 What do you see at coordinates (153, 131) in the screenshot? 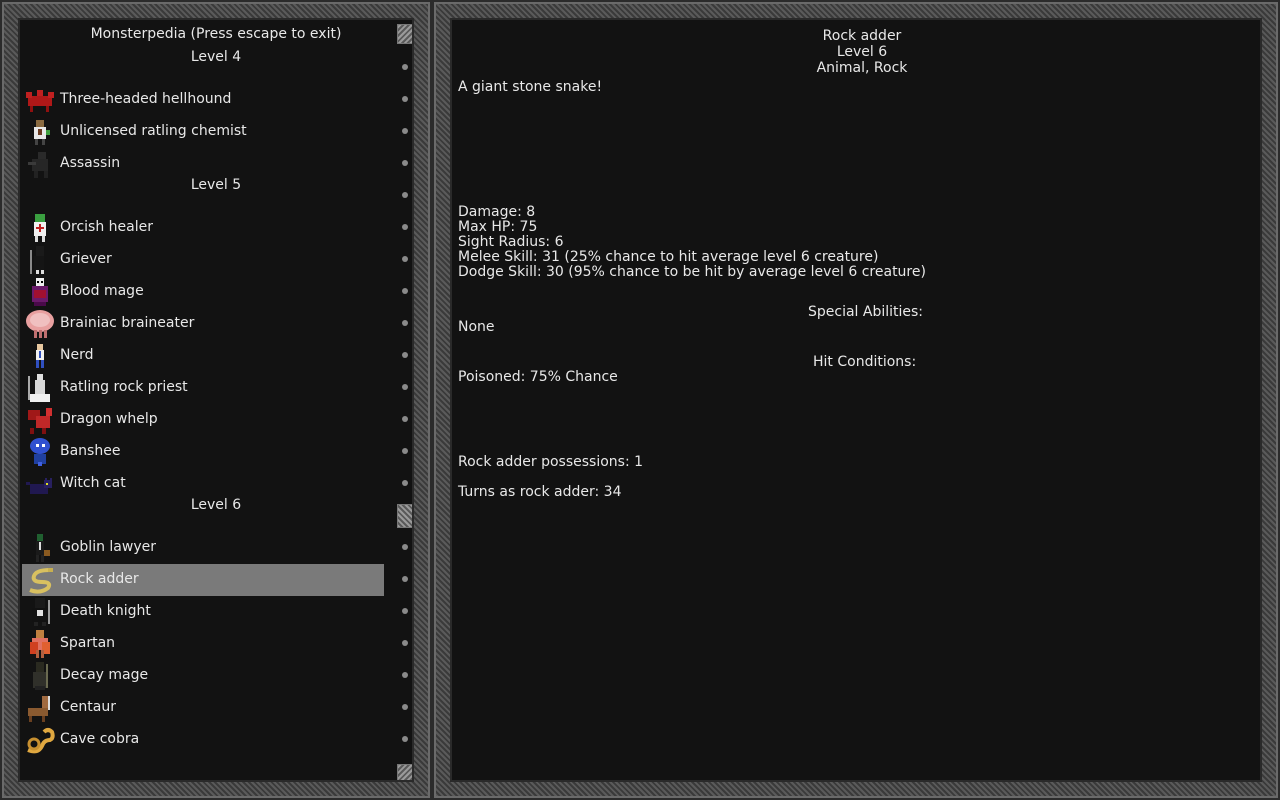
I see `monster-label: Unlicensed ratling chemist` at bounding box center [153, 131].